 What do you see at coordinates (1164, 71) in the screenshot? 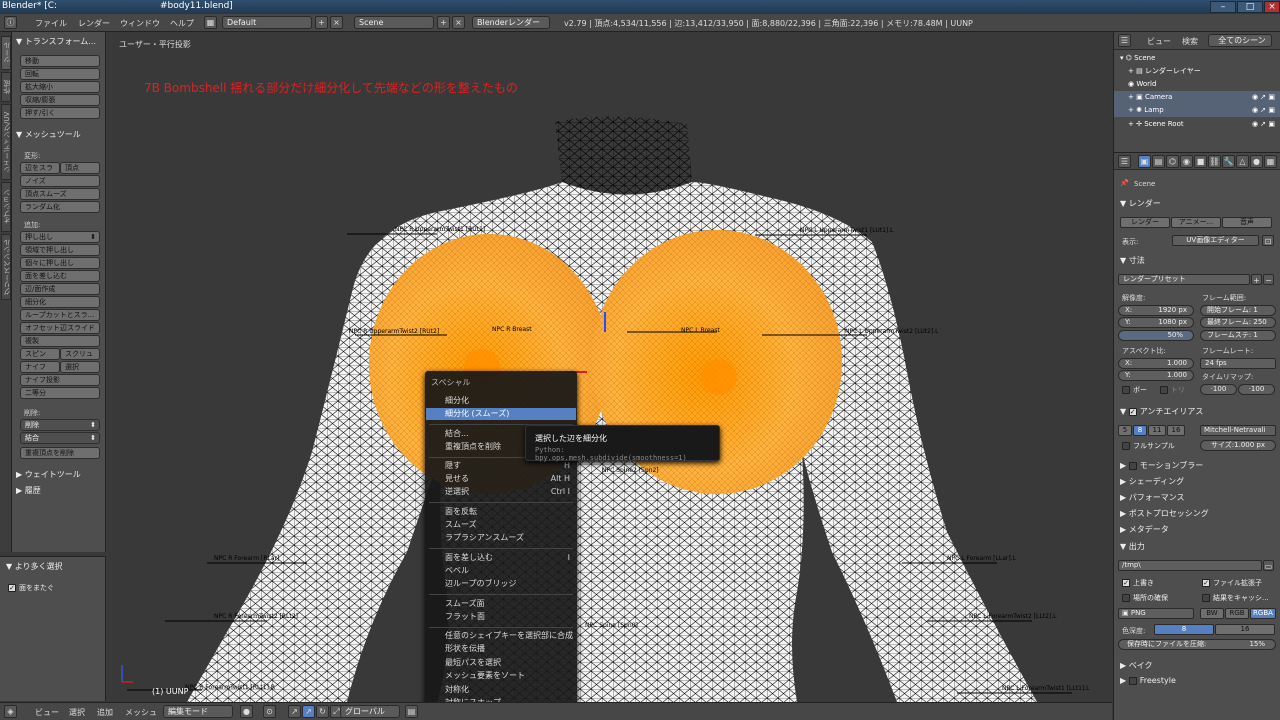
I see `outliner-item-render-layers: + ▤ レンダーレイヤー` at bounding box center [1164, 71].